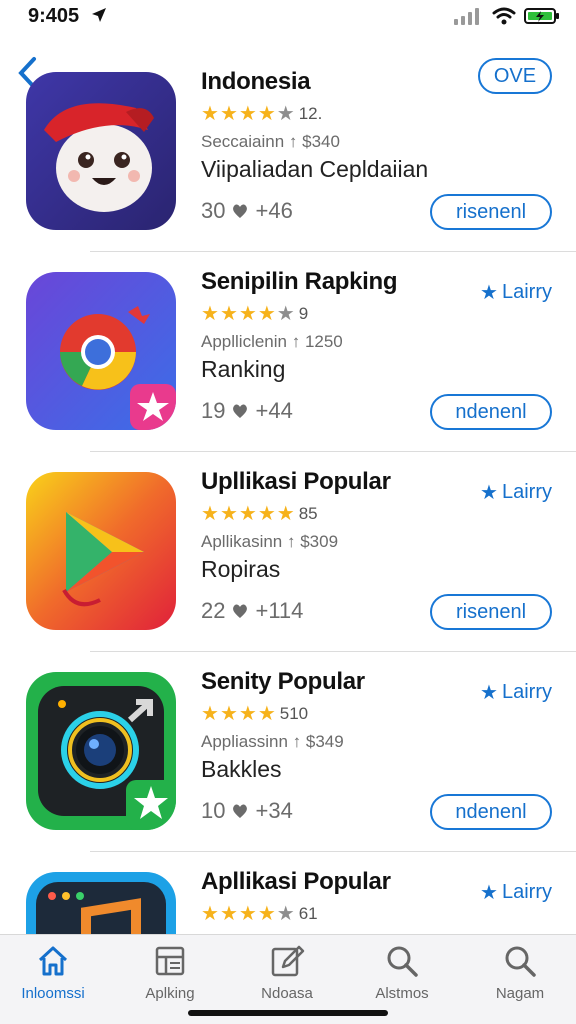  I want to click on tab-apps: Aplking, so click(170, 972).